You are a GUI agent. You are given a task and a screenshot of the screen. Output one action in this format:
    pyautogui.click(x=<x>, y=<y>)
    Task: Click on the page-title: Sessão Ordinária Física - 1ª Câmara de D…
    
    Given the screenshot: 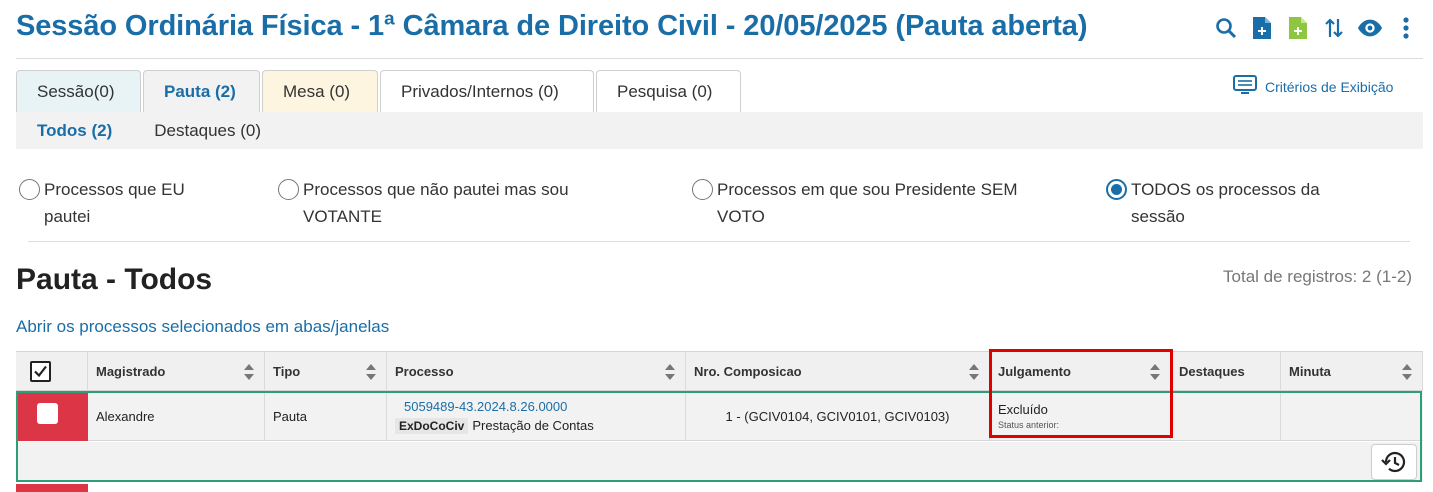 What is the action you would take?
    pyautogui.click(x=552, y=26)
    